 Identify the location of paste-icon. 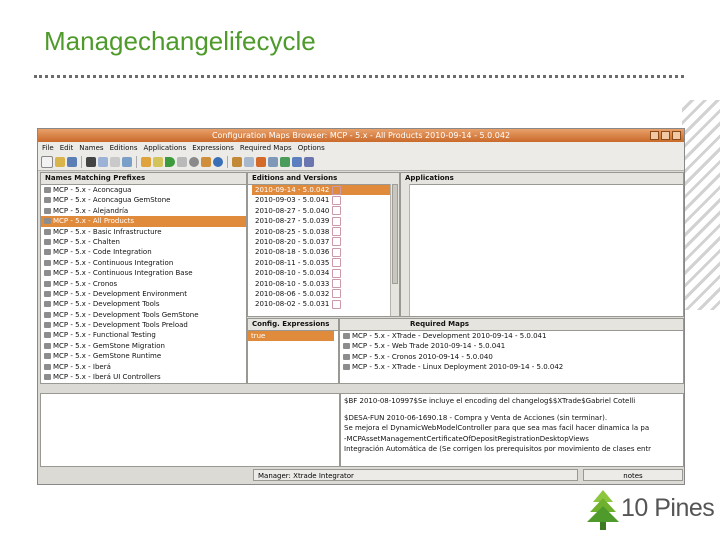
(115, 162).